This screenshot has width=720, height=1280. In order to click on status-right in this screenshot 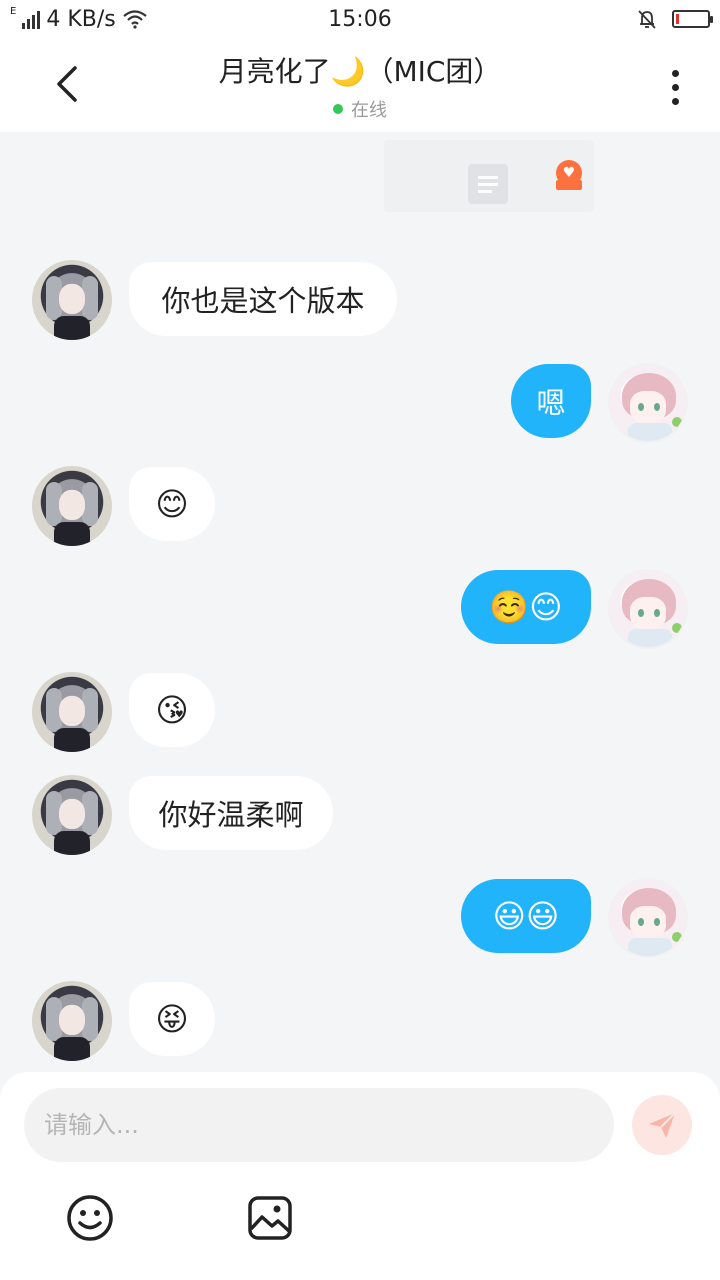, I will do `click(674, 19)`.